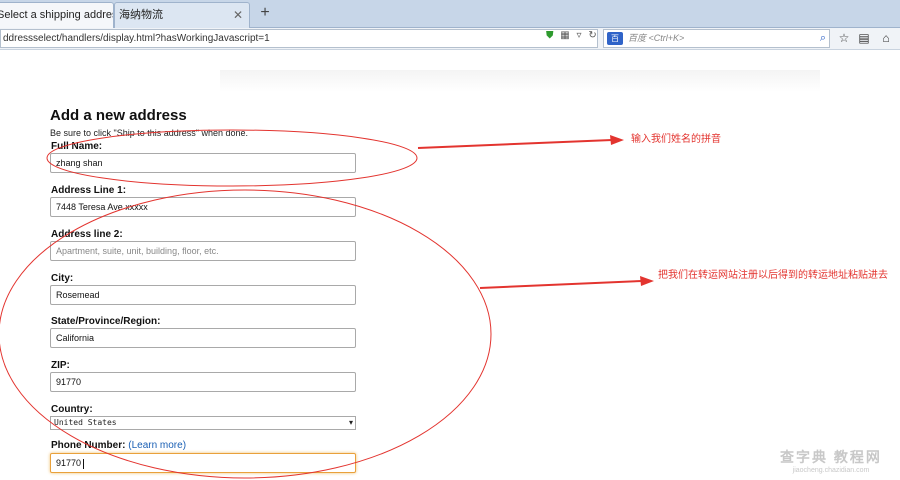 The image size is (900, 480). What do you see at coordinates (831, 470) in the screenshot?
I see `watermark-sub: jiaocheng.chazidian.com` at bounding box center [831, 470].